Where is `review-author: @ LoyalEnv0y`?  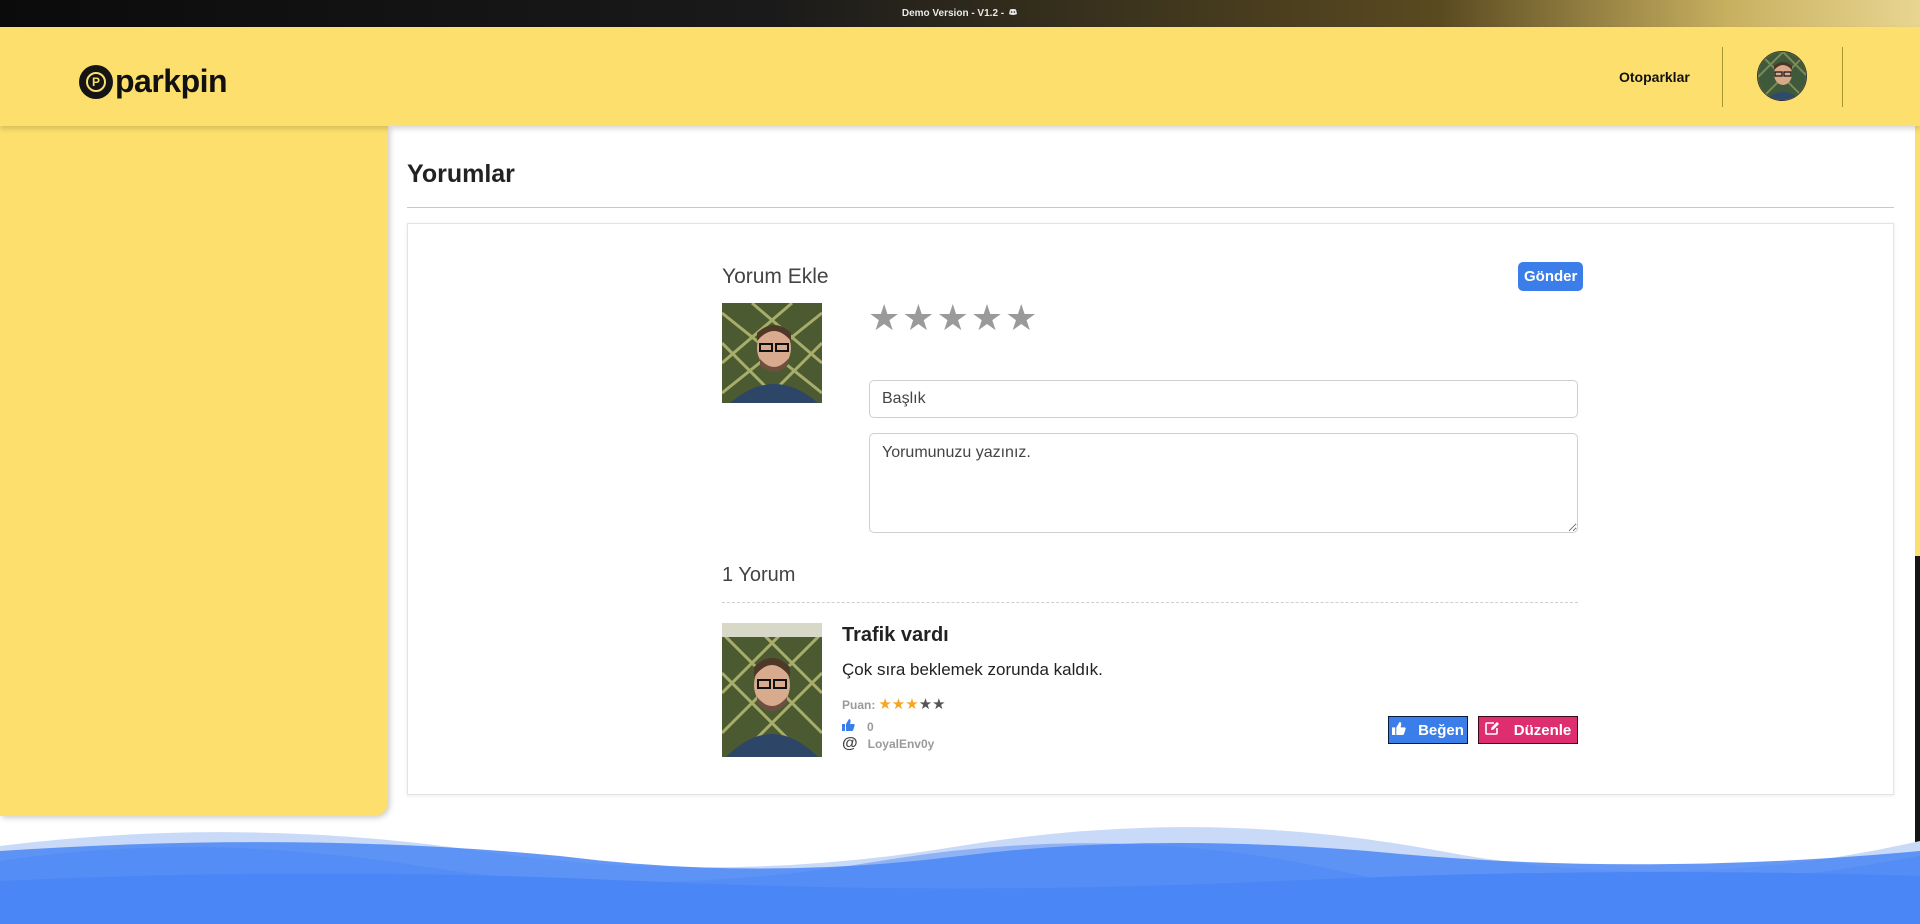
review-author: @ LoyalEnv0y is located at coordinates (888, 744).